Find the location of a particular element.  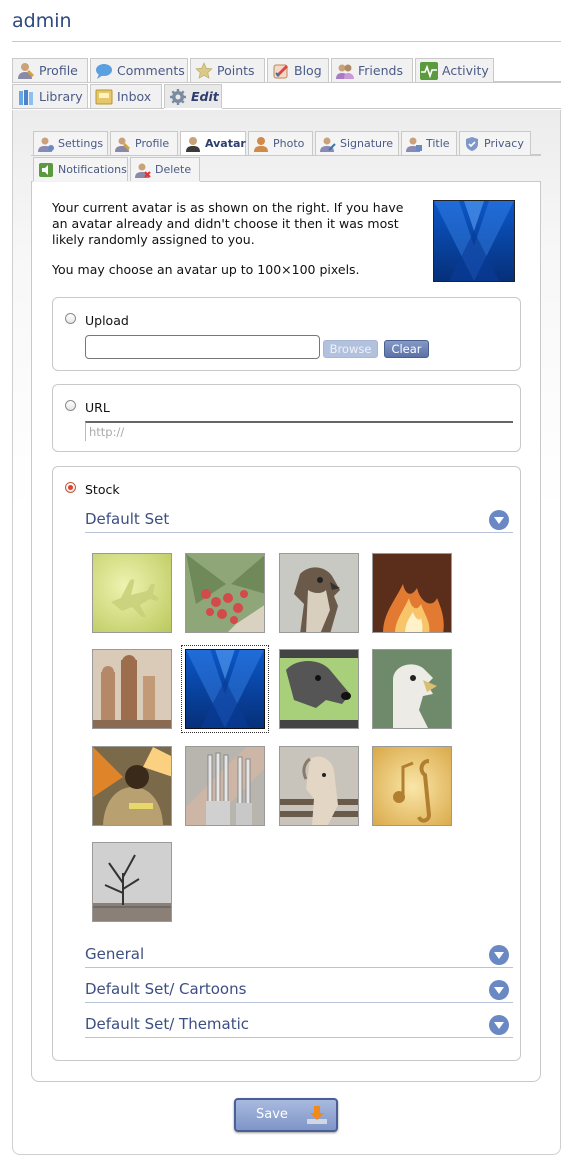

upload-radio is located at coordinates (70, 318).